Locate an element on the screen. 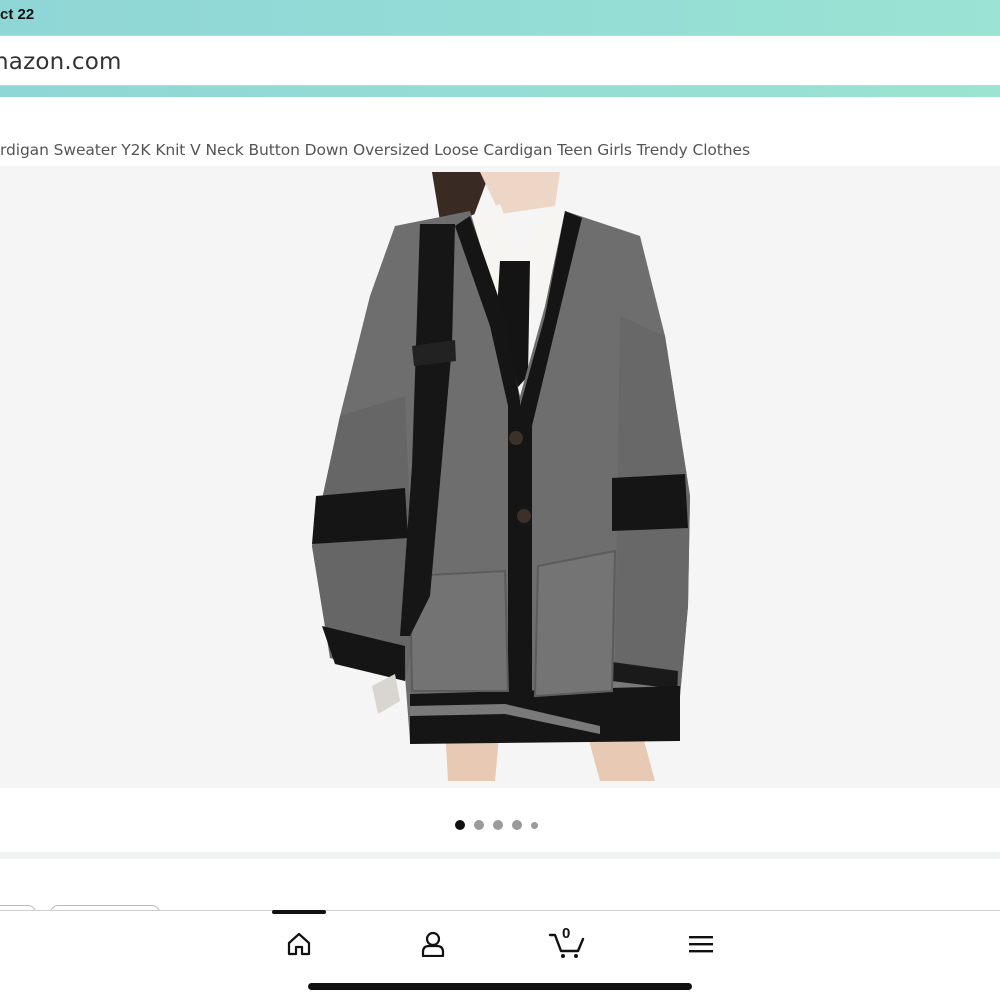 The height and width of the screenshot is (1000, 1000). account-icon is located at coordinates (433, 944).